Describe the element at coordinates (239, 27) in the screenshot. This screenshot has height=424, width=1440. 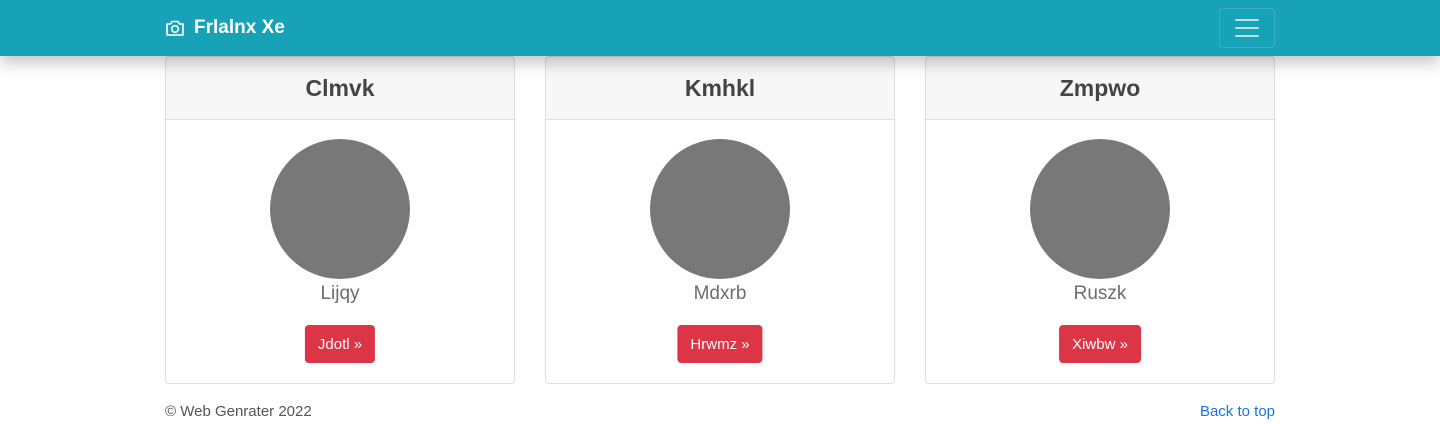
I see `brand-text: Frlalnx Xe` at that location.